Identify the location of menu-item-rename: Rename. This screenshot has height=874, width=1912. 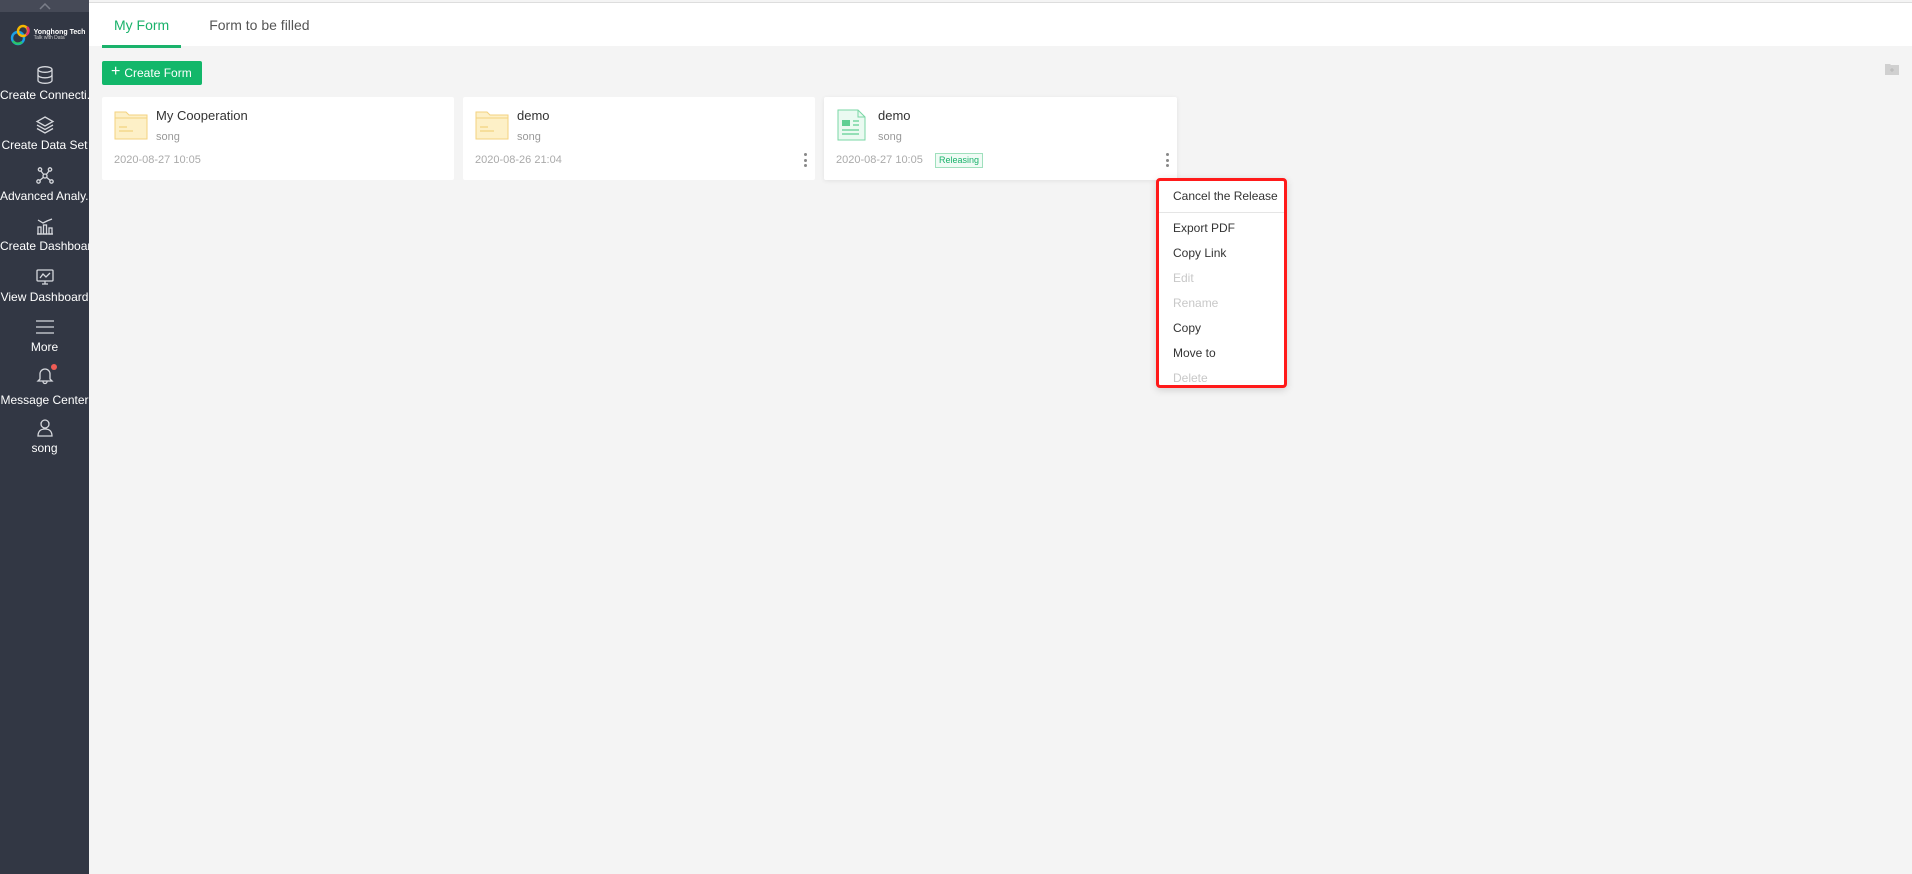
(1196, 303).